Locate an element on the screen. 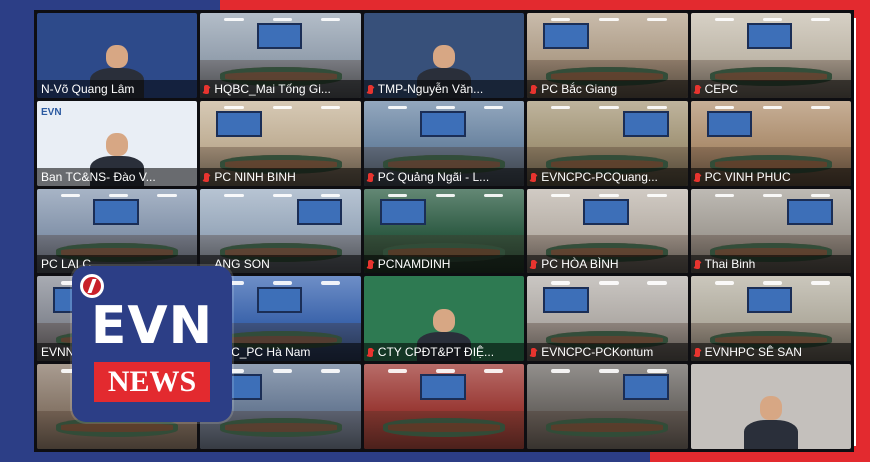 The height and width of the screenshot is (462, 870). participant-name-label: N-Võ Quang Lâm is located at coordinates (117, 88).